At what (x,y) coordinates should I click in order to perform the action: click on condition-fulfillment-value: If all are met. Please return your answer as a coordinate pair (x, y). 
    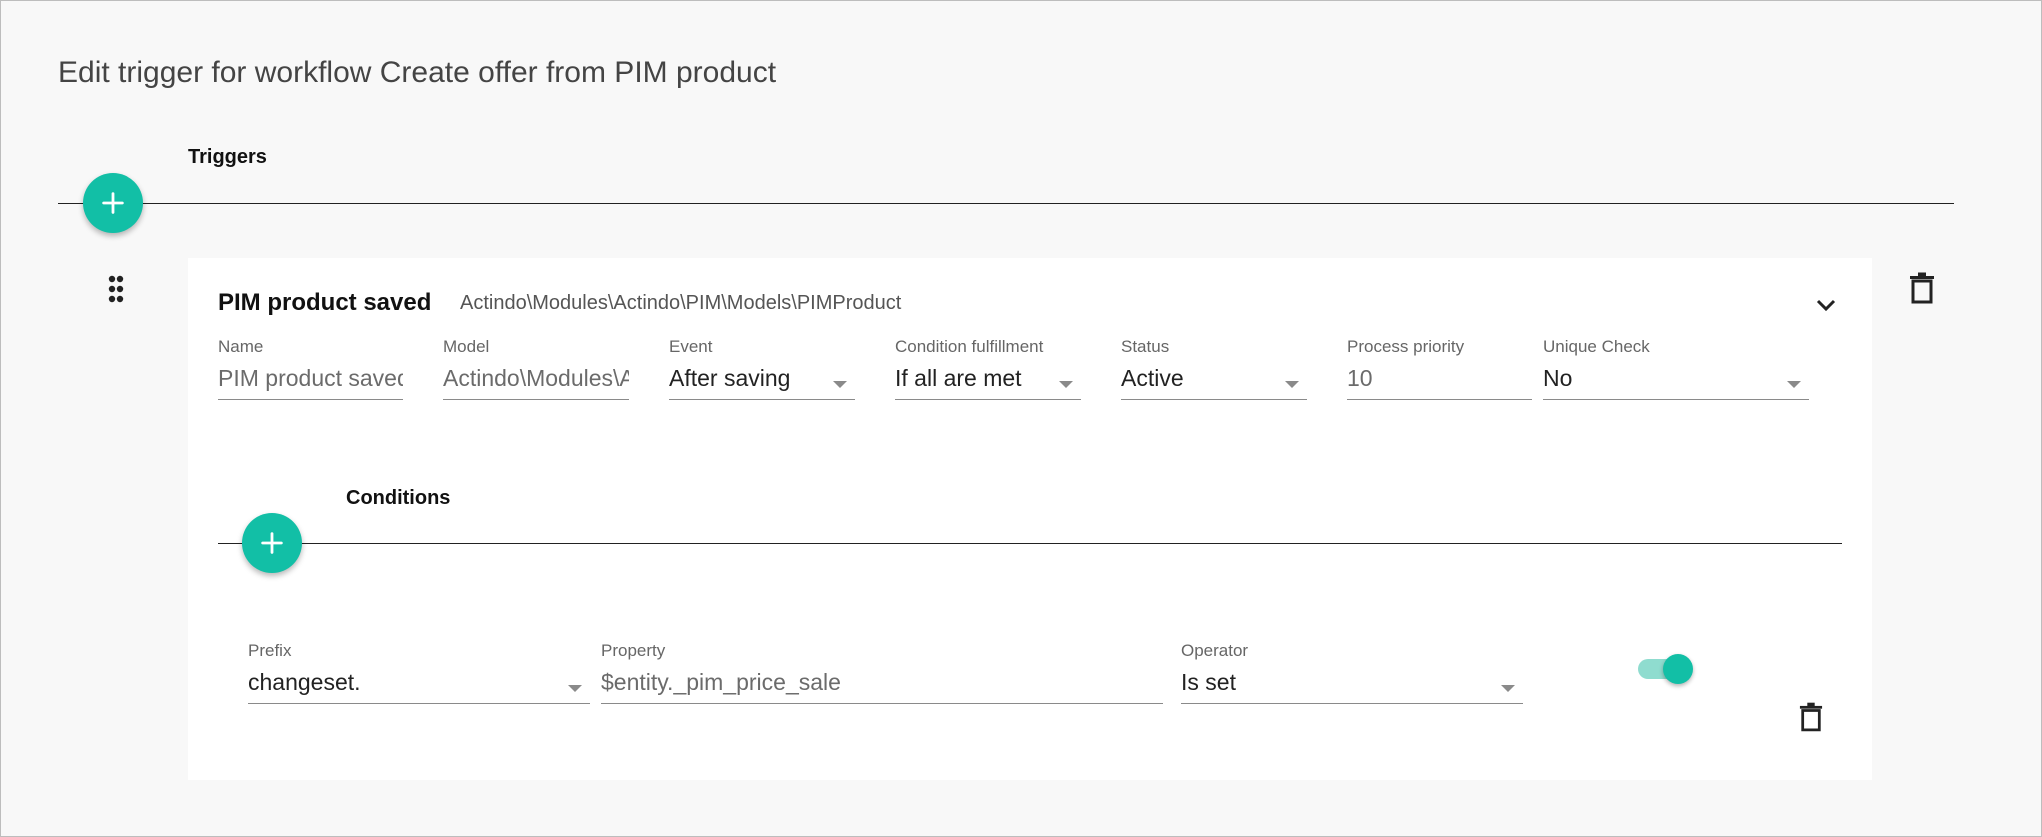
    Looking at the image, I should click on (988, 378).